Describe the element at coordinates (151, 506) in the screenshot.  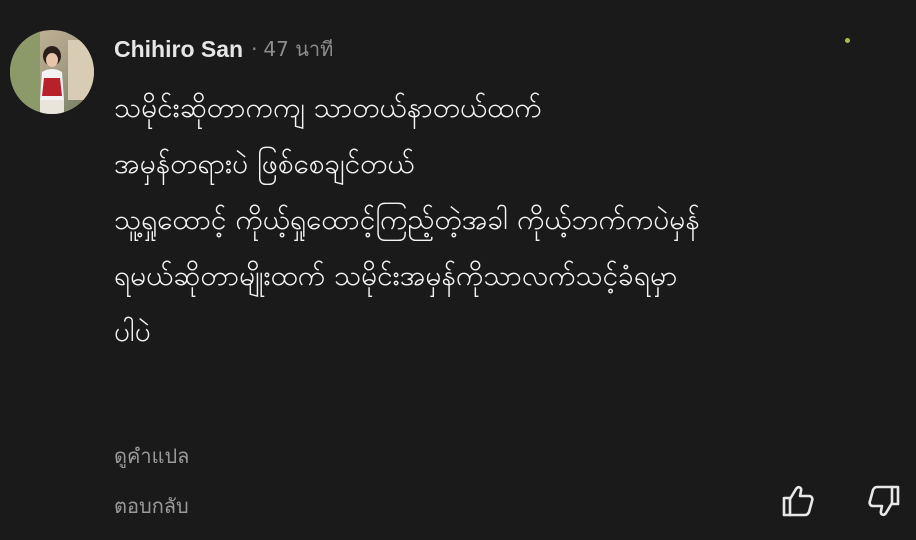
I see `reply-button: ตอบกลับ` at that location.